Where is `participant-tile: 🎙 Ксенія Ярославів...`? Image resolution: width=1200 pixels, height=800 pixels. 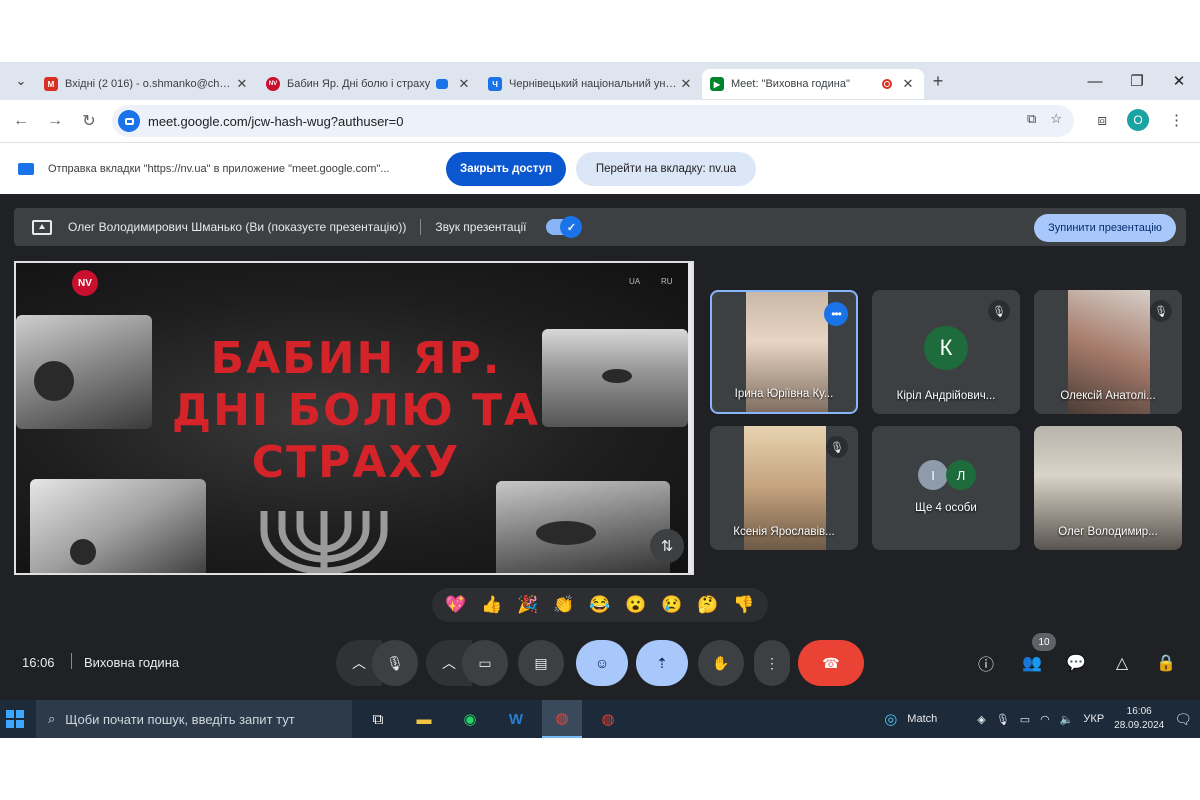 participant-tile: 🎙 Ксенія Ярославів... is located at coordinates (784, 488).